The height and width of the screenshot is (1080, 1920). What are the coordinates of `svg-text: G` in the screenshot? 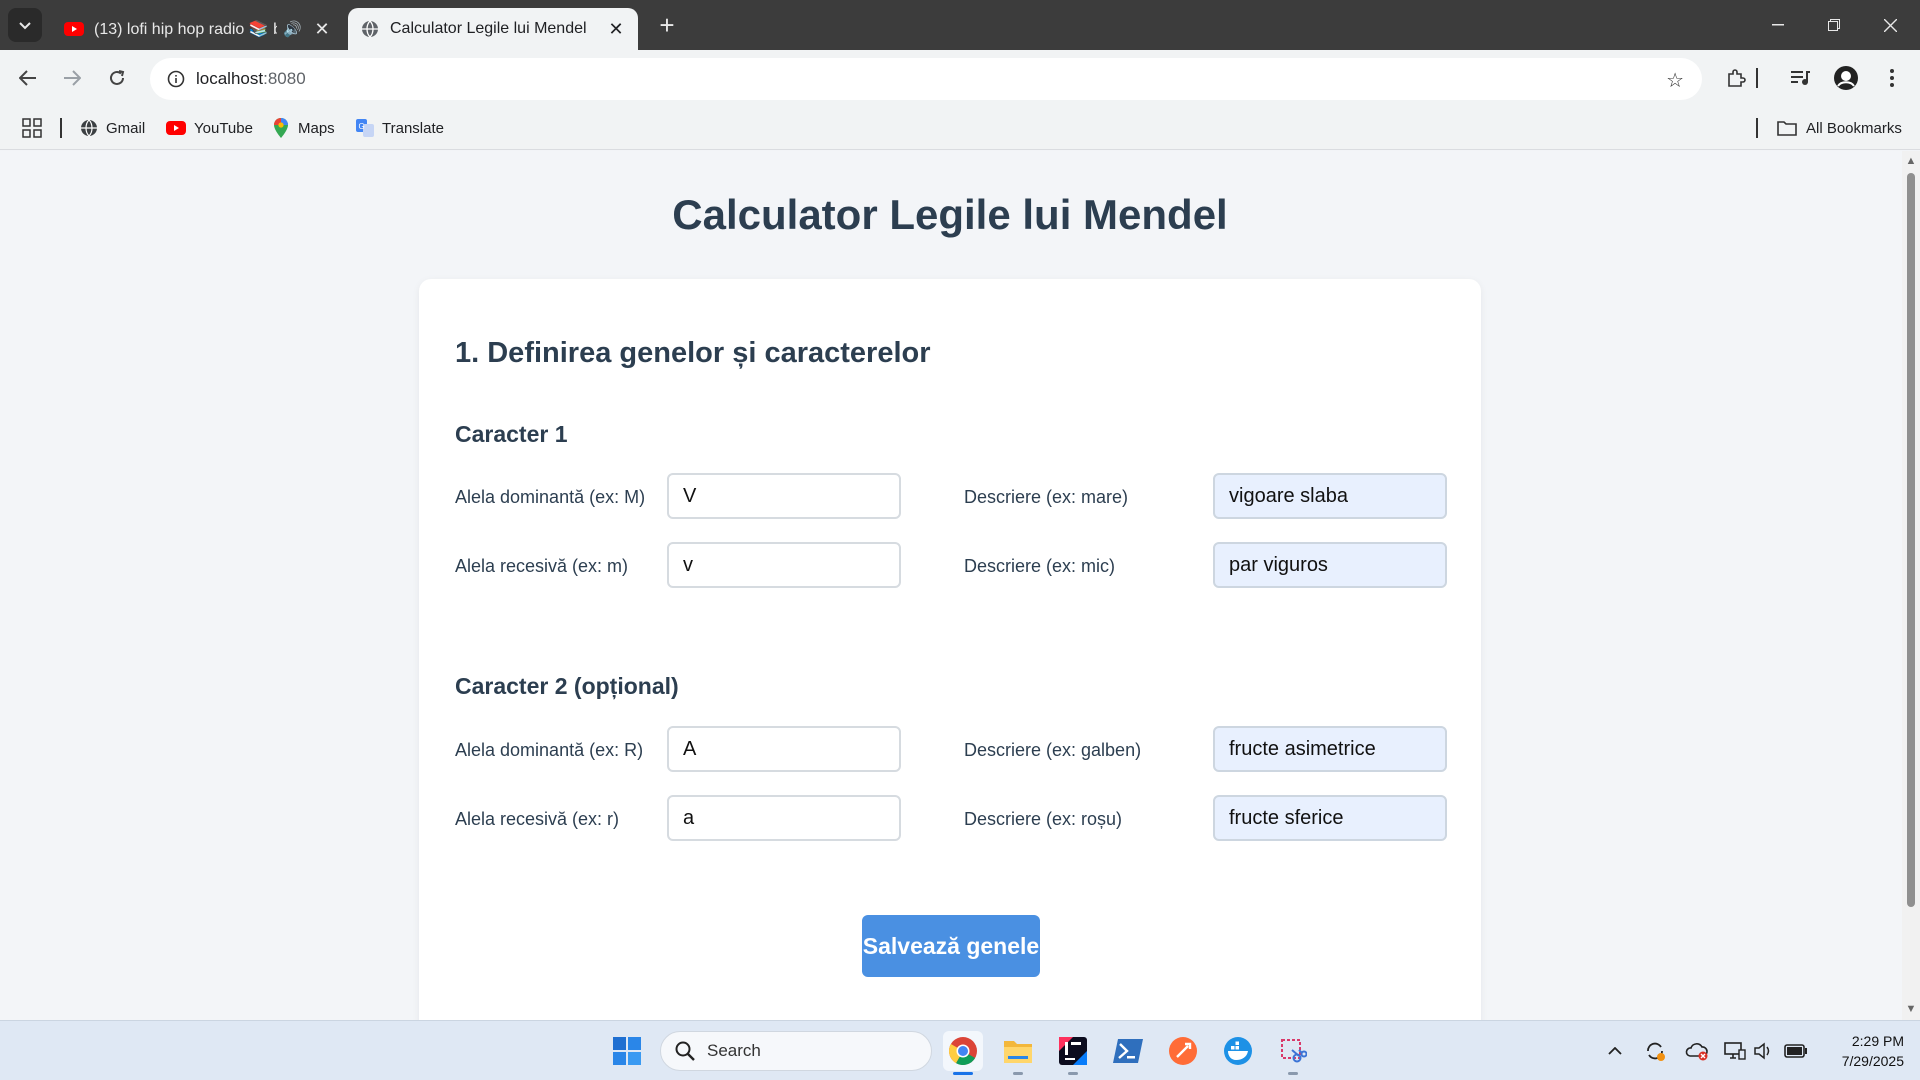 It's located at (362, 126).